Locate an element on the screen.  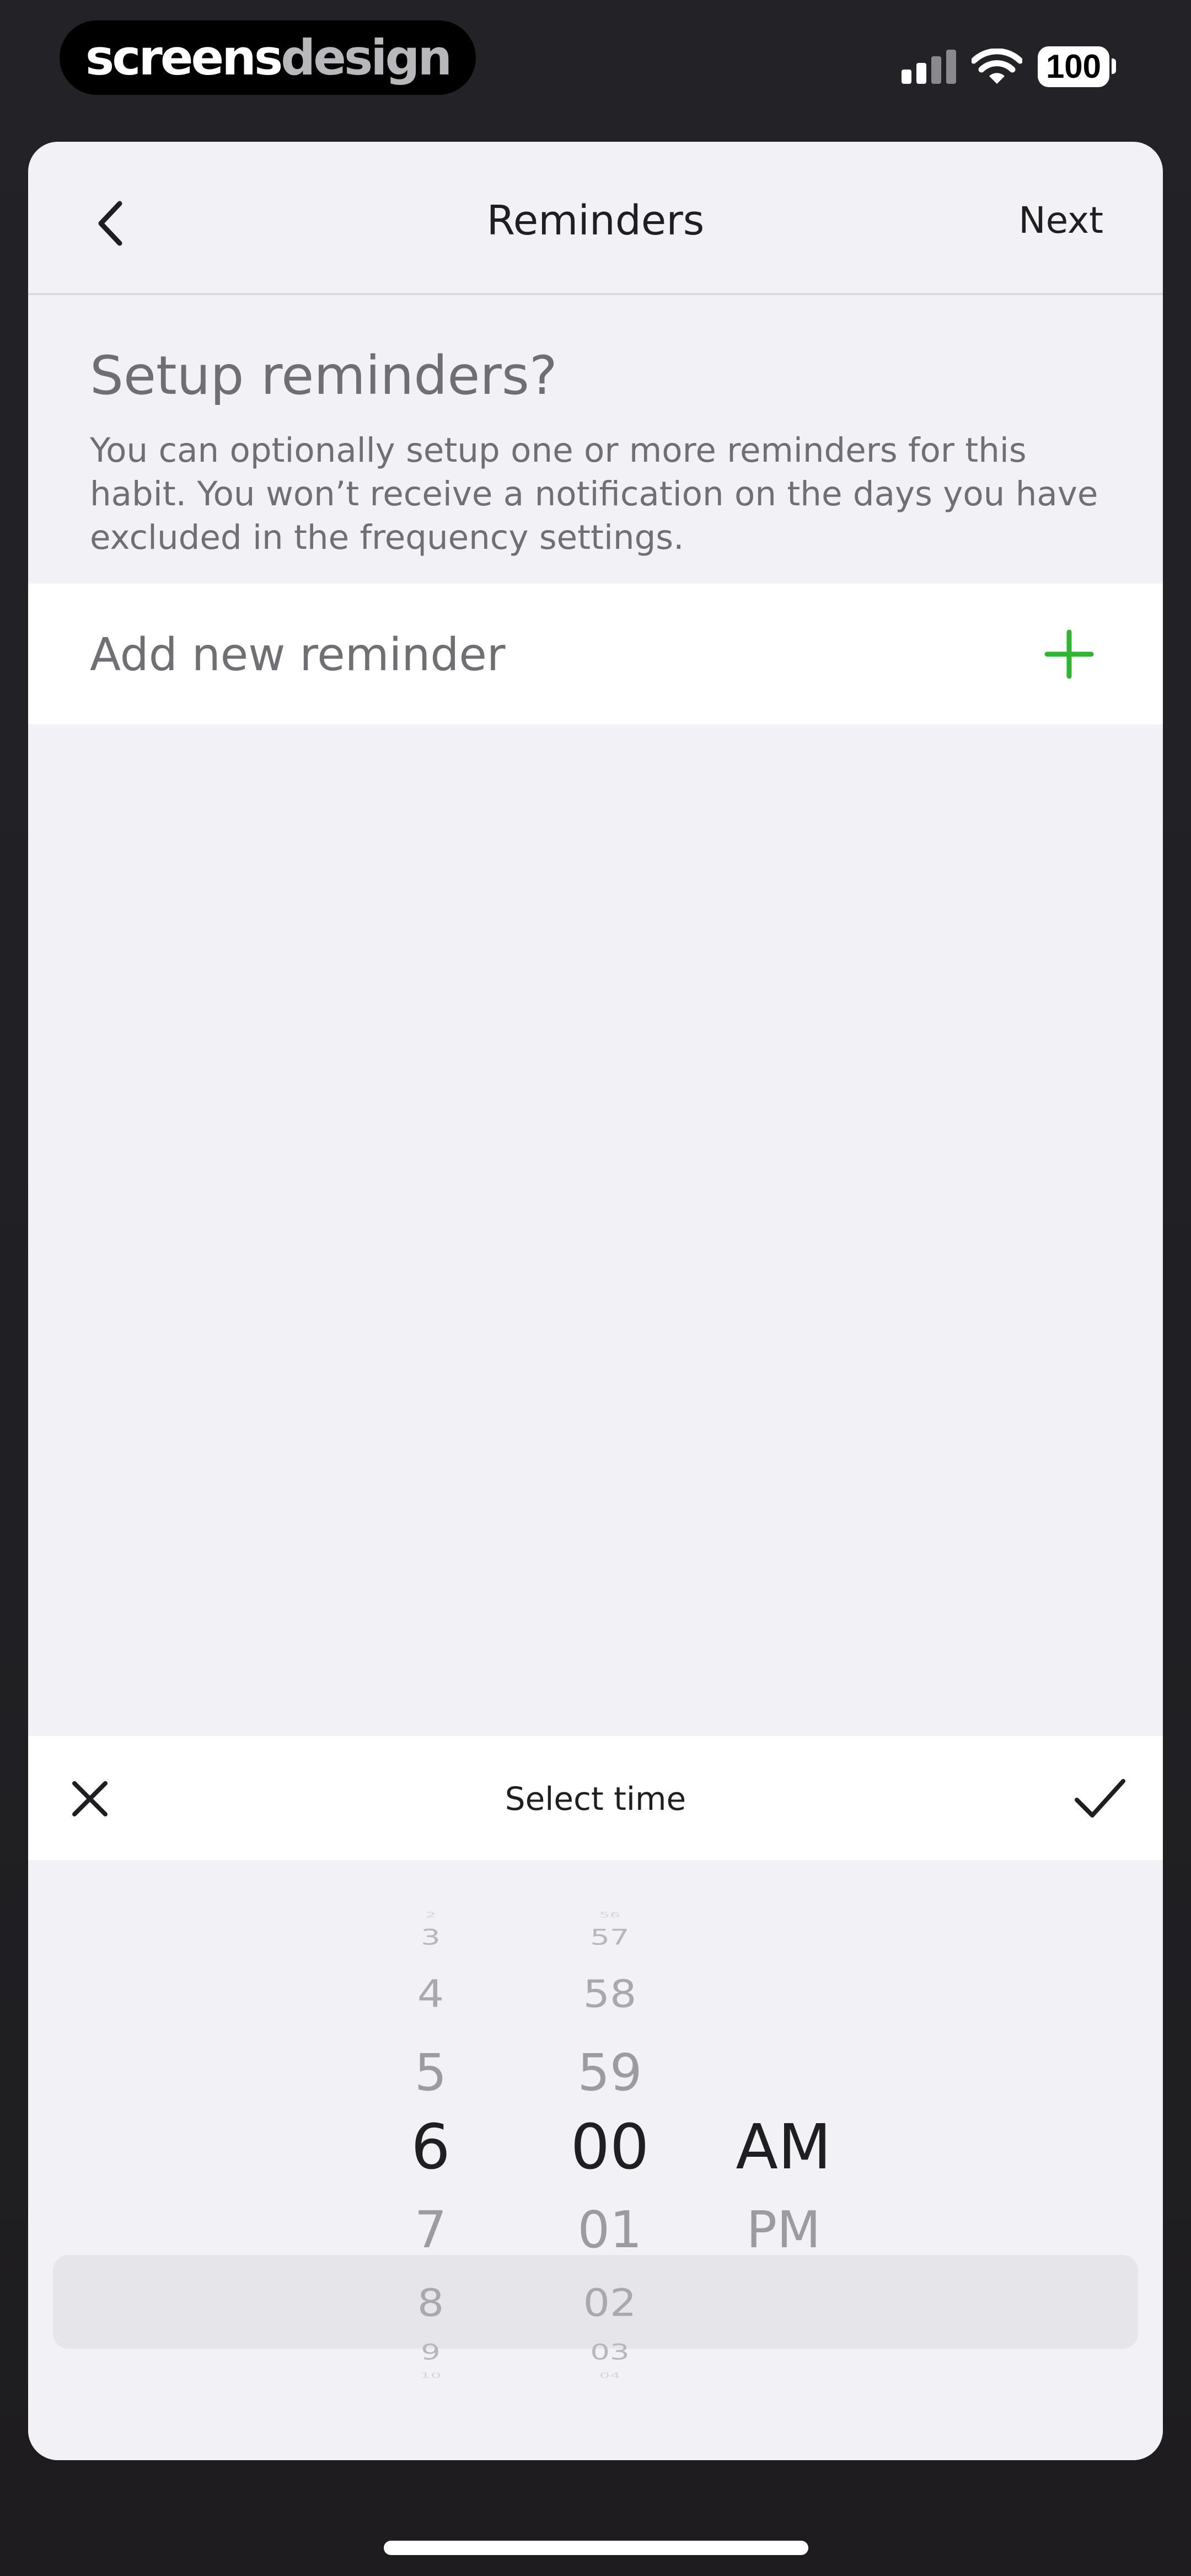
hour-option: 3 is located at coordinates (430, 1937).